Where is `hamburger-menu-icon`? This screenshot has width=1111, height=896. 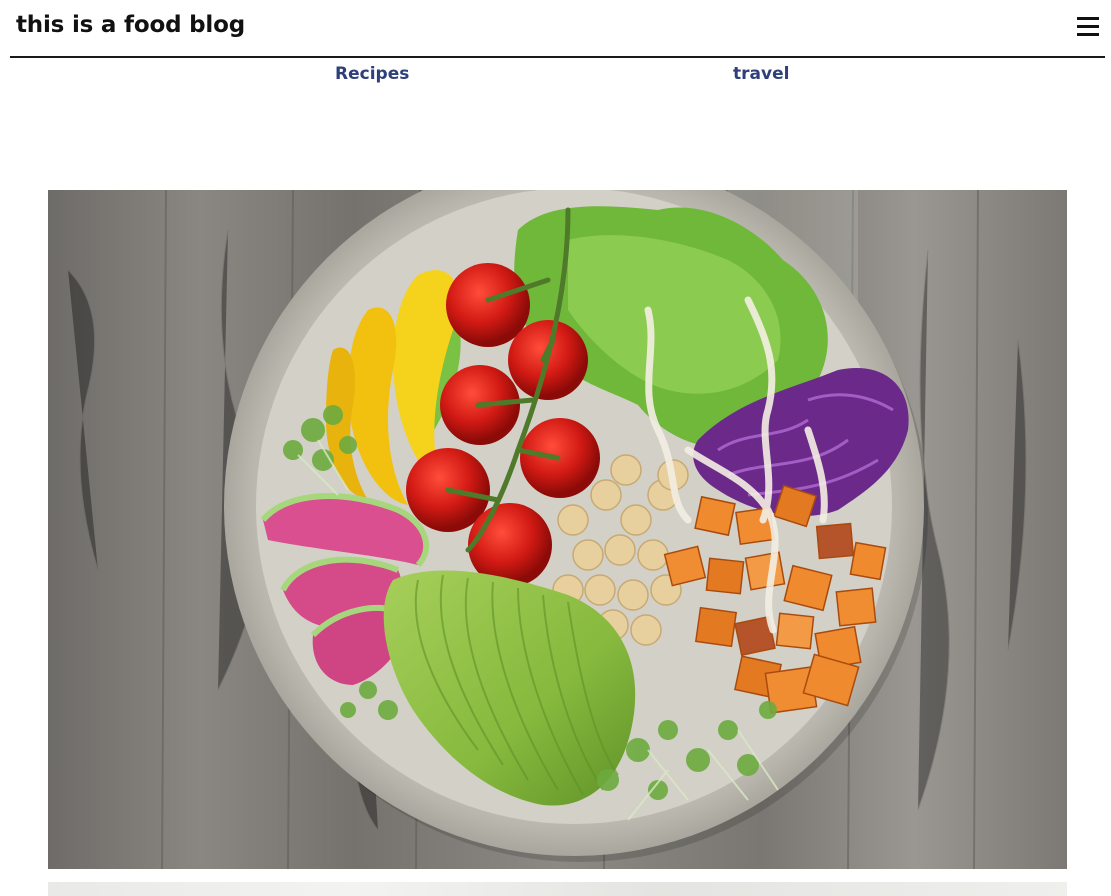
hamburger-menu-icon is located at coordinates (1088, 27).